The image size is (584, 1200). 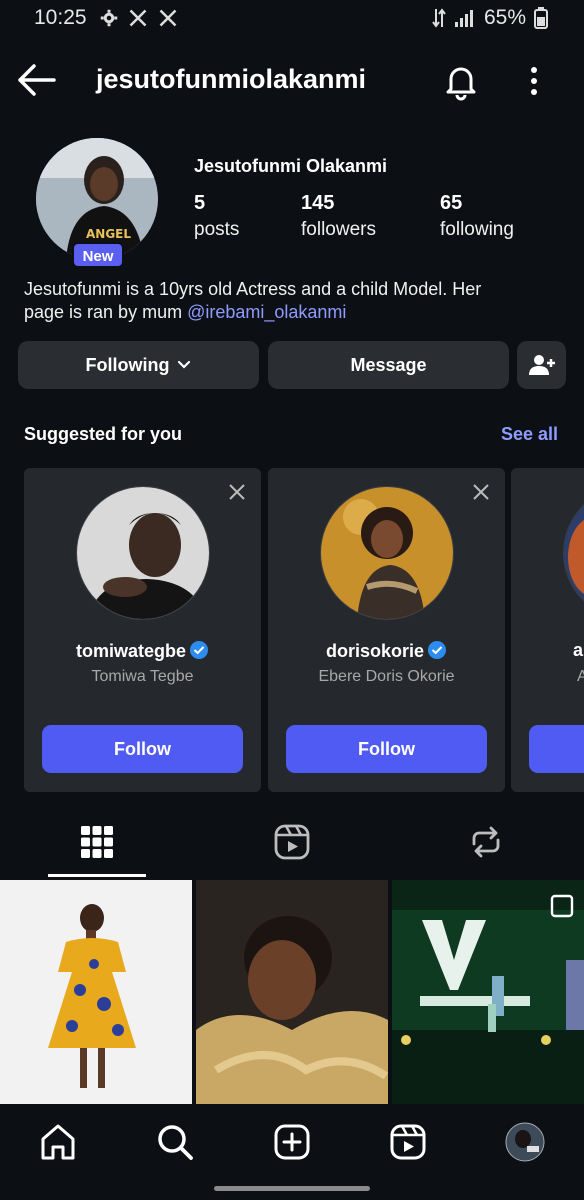 I want to click on new-badge: New, so click(x=98, y=255).